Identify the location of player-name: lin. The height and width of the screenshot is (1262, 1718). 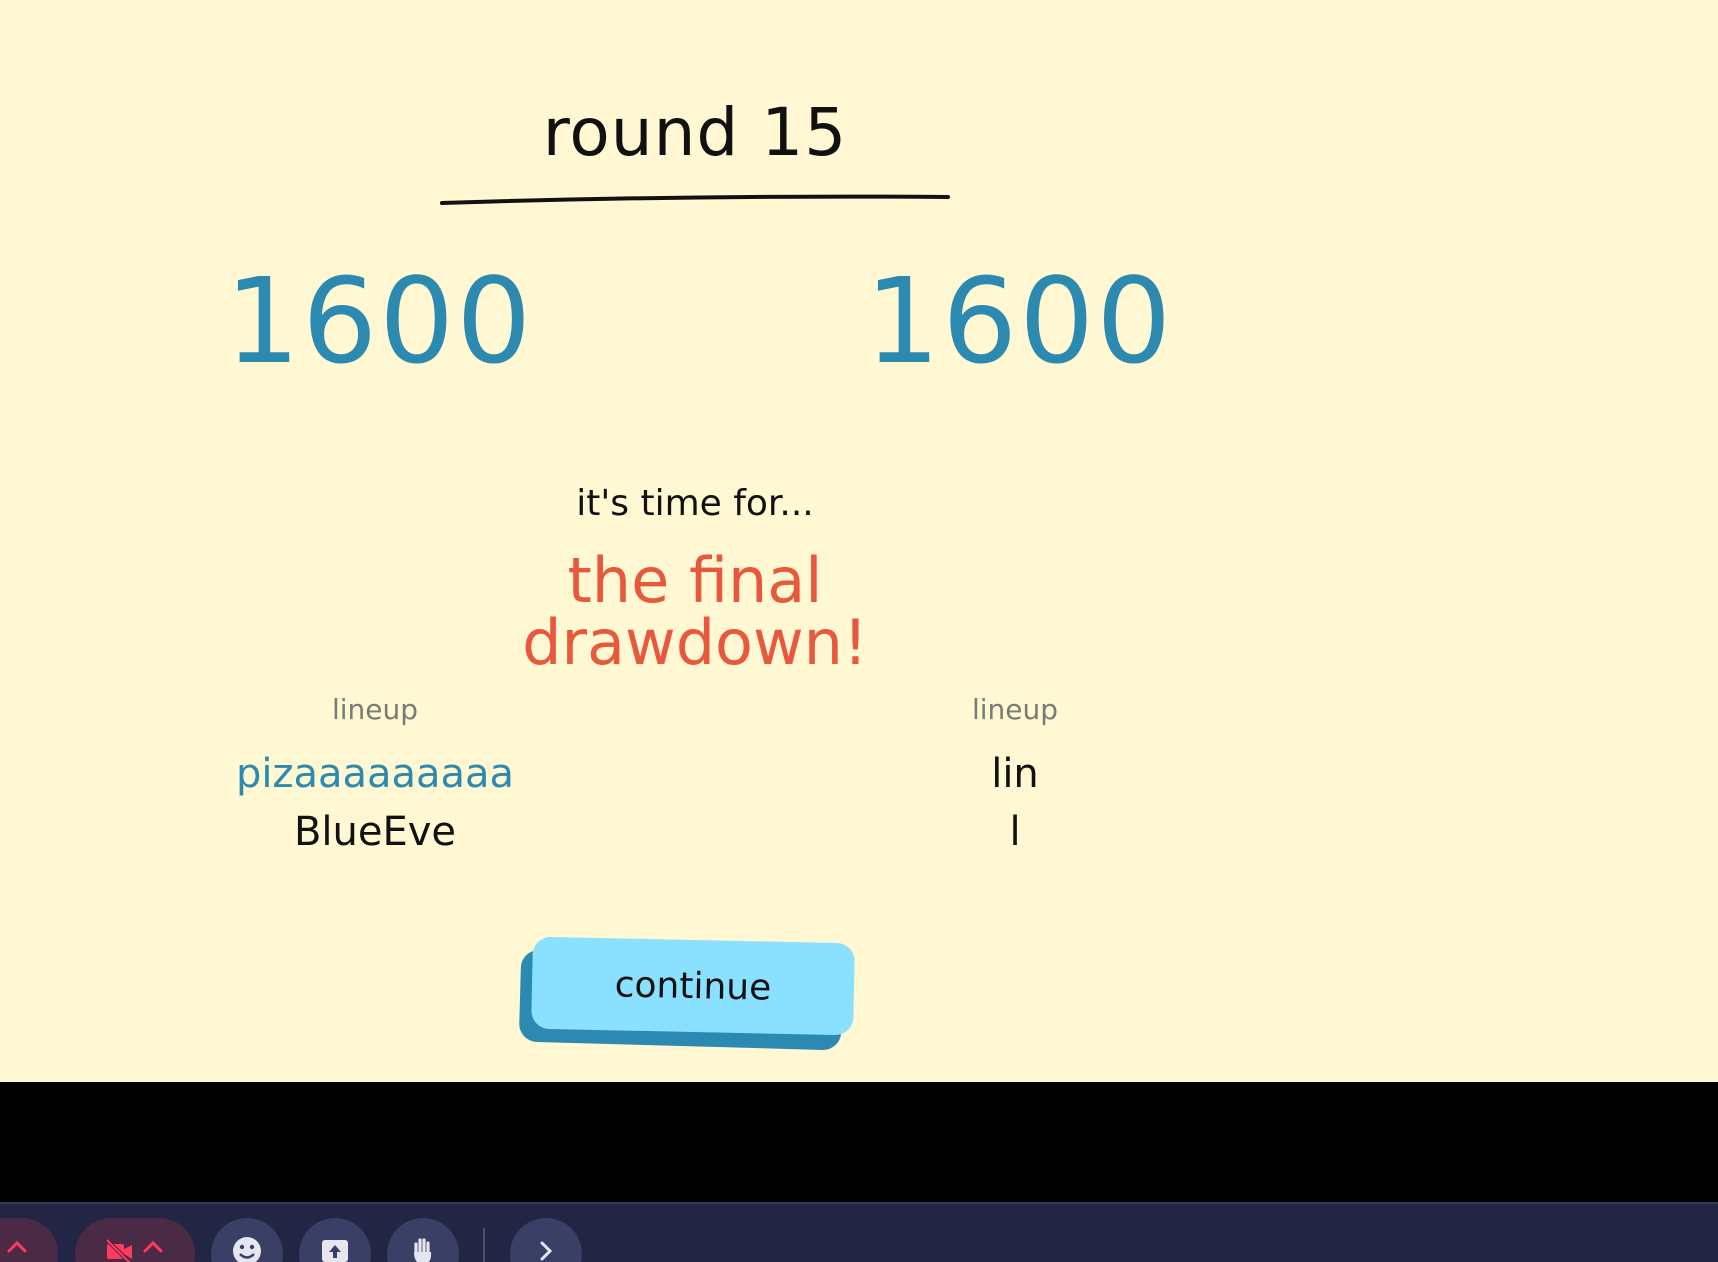
(1015, 774).